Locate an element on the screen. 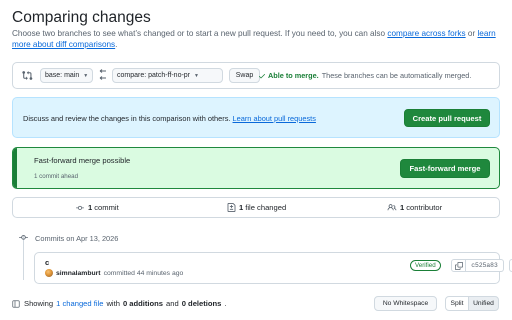  split-view-button: Split is located at coordinates (457, 303).